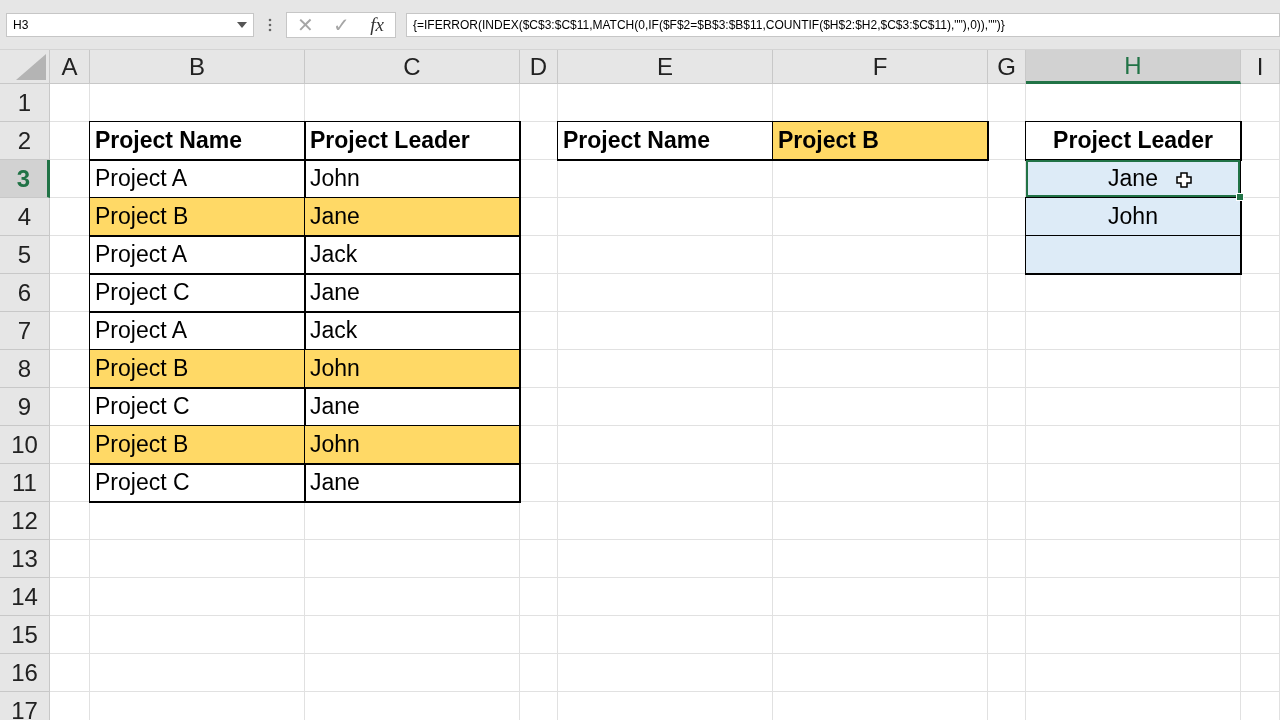  What do you see at coordinates (665, 67) in the screenshot?
I see `column-header: E` at bounding box center [665, 67].